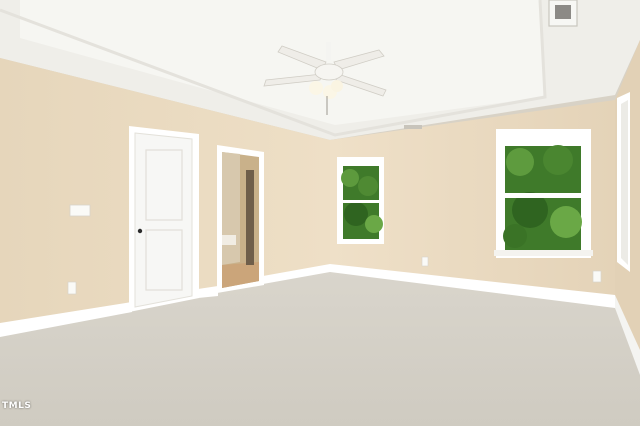 Image resolution: width=640 pixels, height=426 pixels. Describe the element at coordinates (597, 276) in the screenshot. I see `outlet-right` at that location.